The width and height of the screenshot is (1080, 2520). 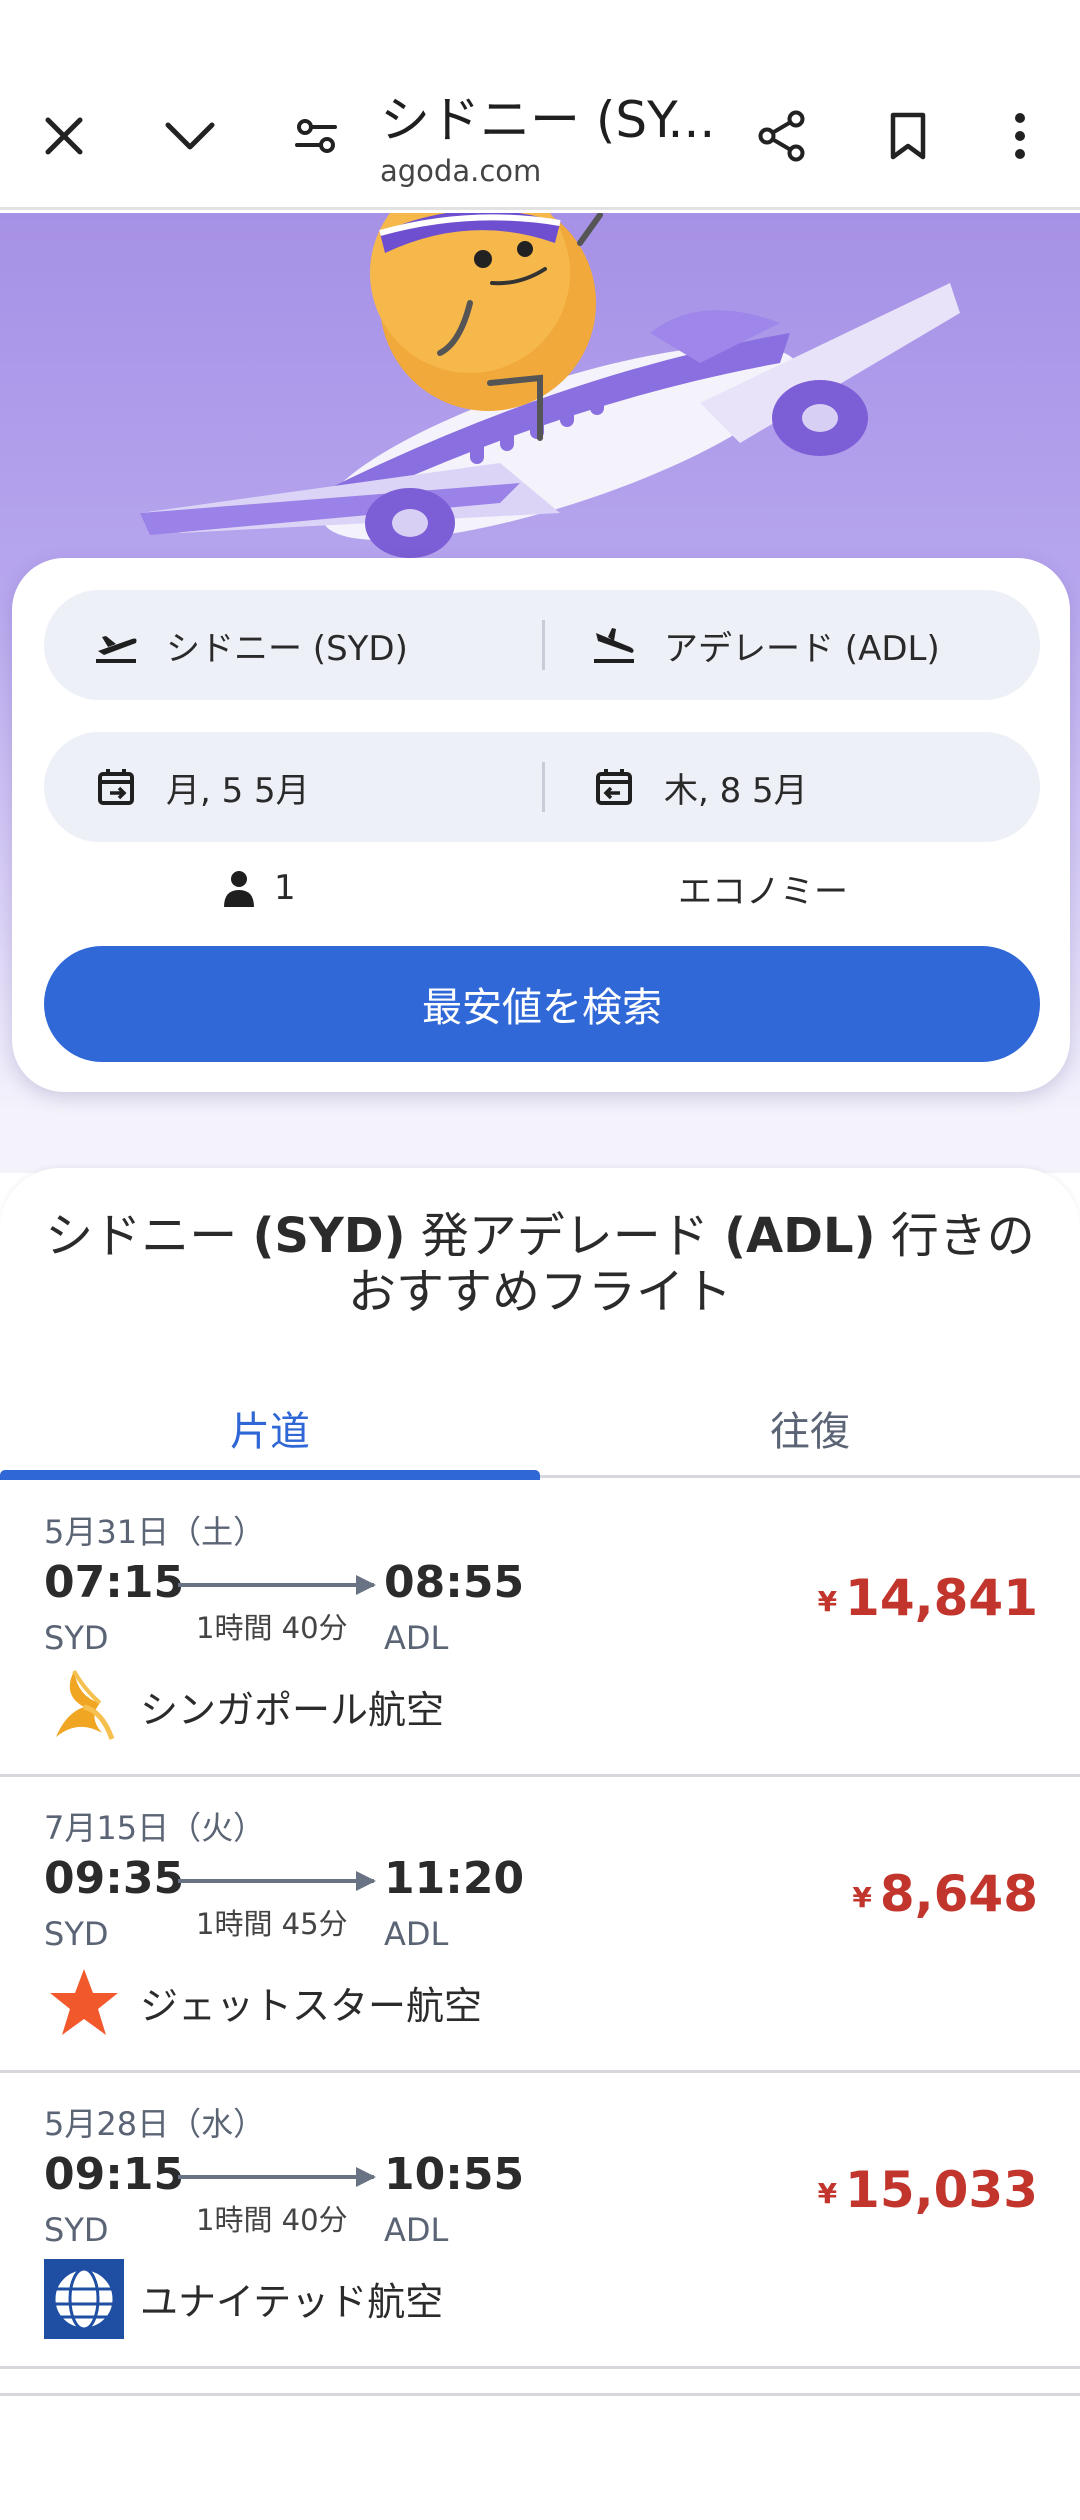 I want to click on person-icon, so click(x=239, y=889).